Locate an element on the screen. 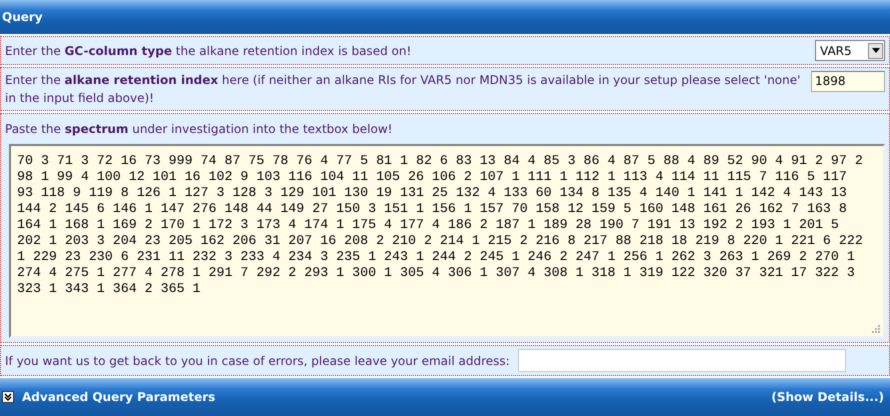 This screenshot has width=890, height=416. email-label: If you want us to get back to you in case of errors, please leave your email address: is located at coordinates (257, 361).